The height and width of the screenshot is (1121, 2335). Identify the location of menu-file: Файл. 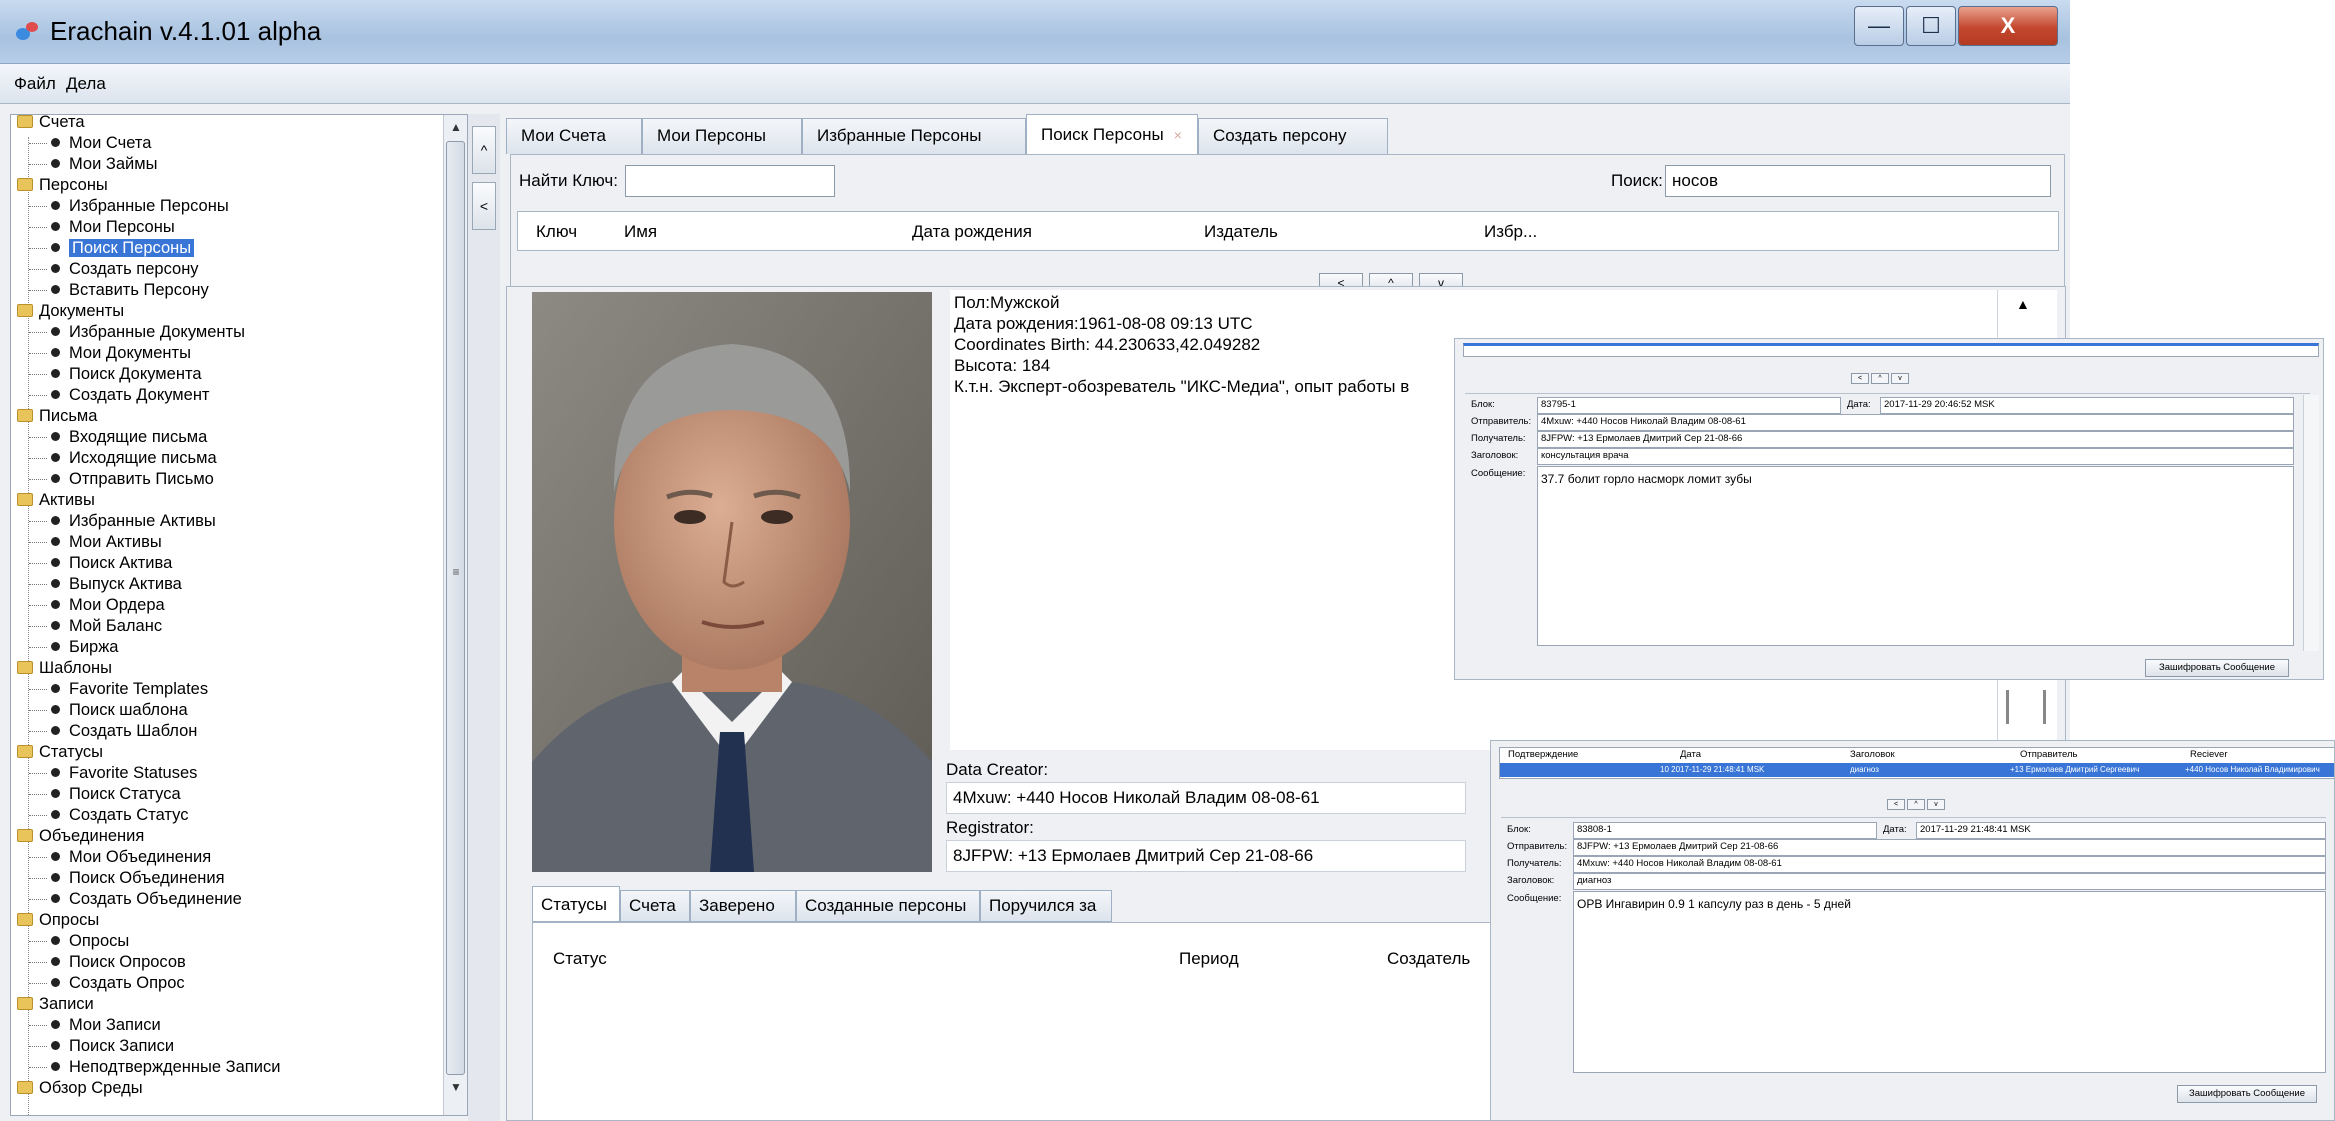
(35, 84).